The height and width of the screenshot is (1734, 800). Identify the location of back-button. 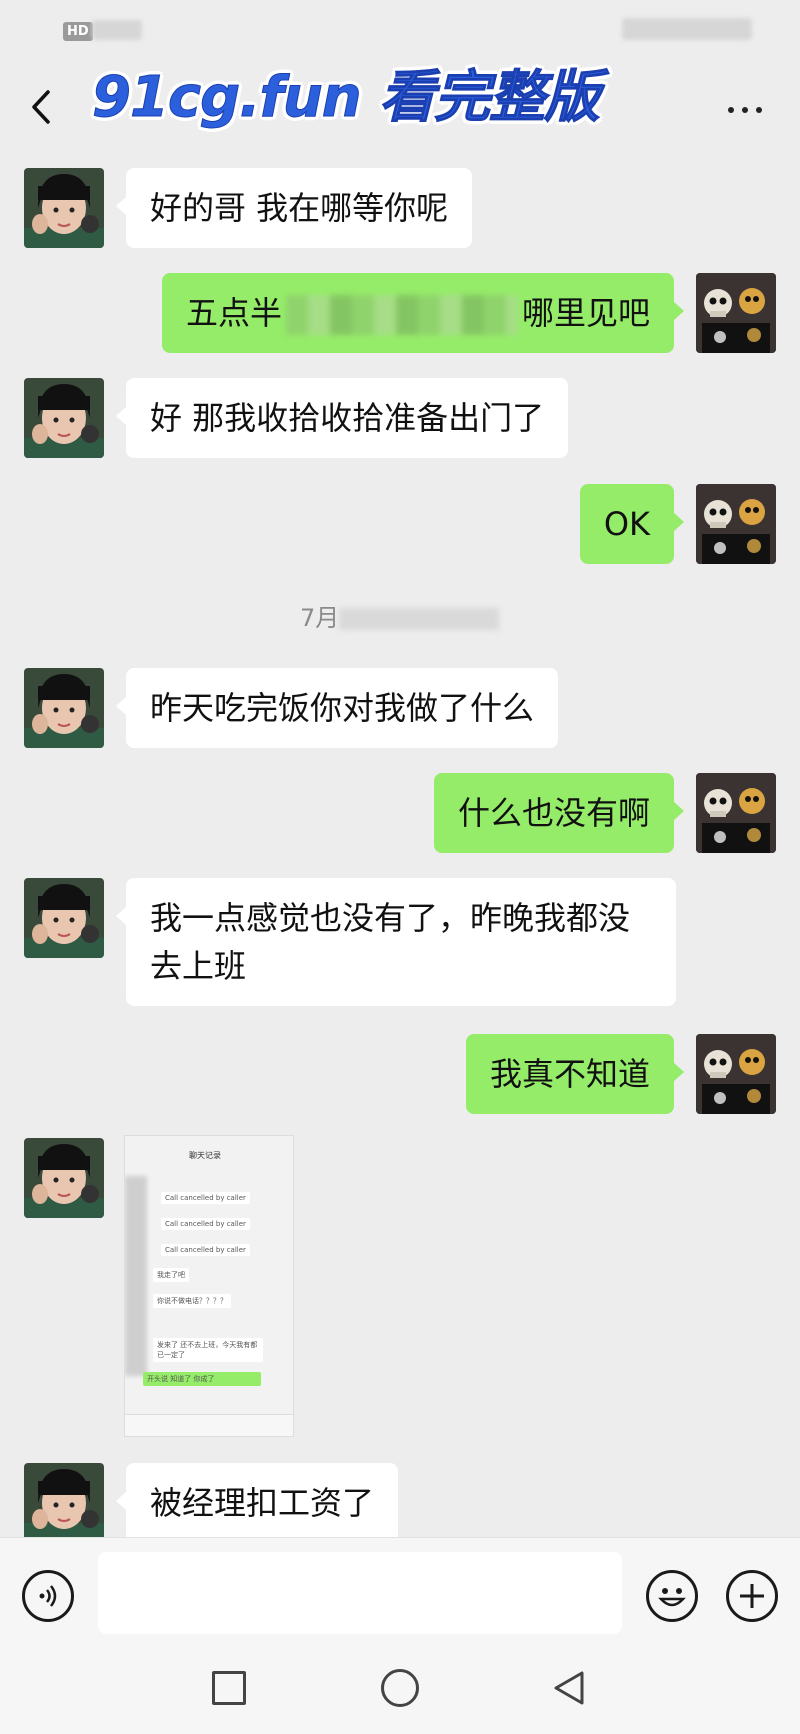
(42, 107).